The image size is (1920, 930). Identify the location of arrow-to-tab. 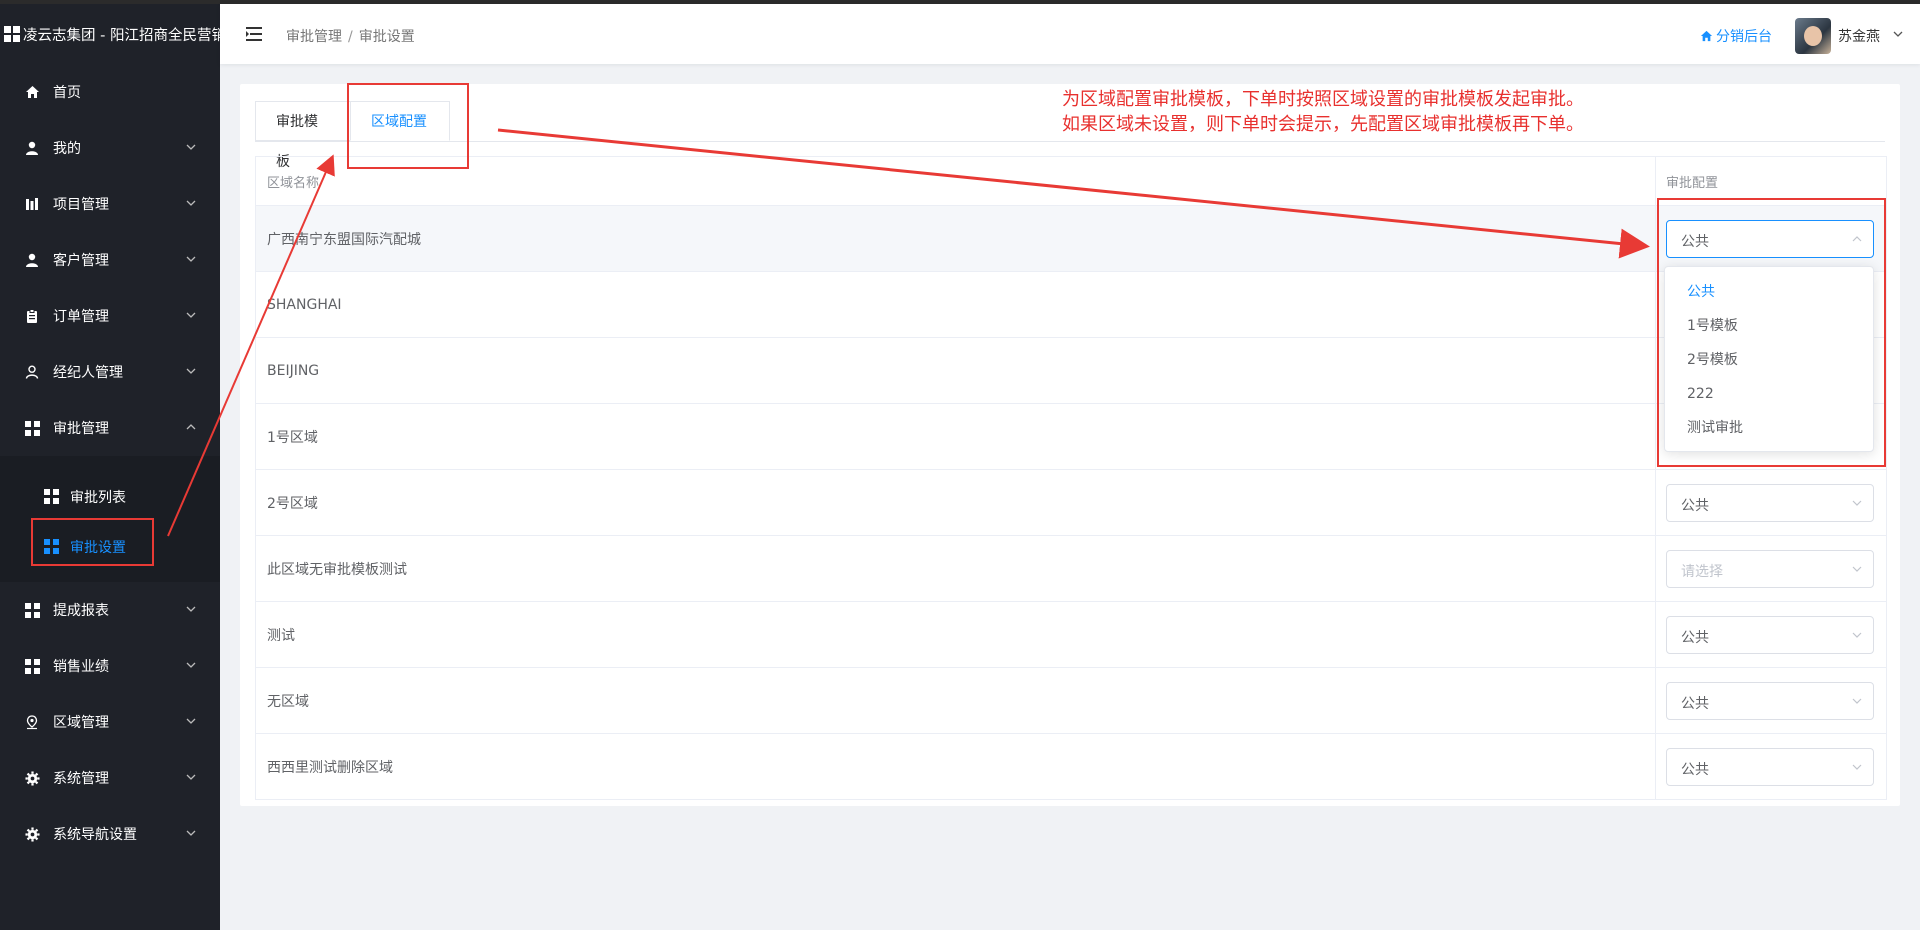
(251, 345).